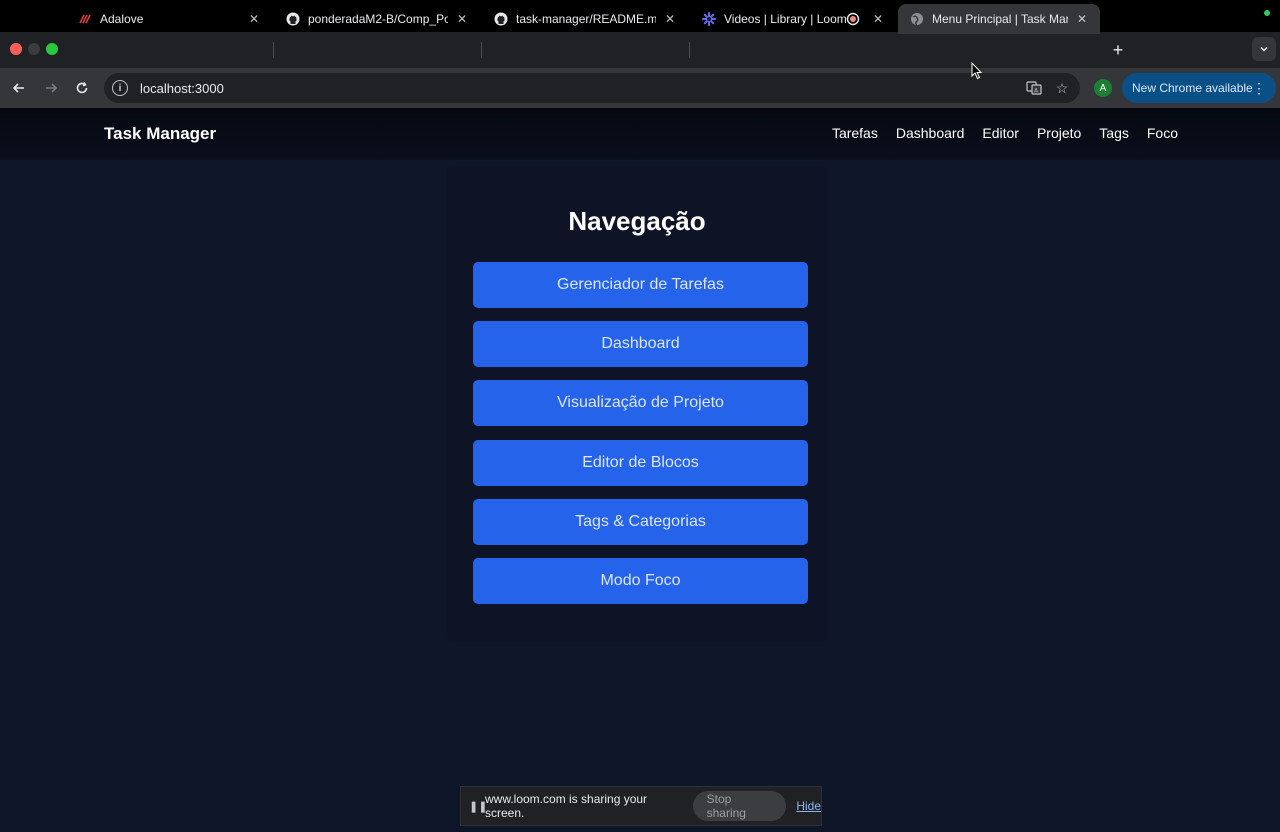 Image resolution: width=1280 pixels, height=832 pixels. What do you see at coordinates (582, 88) in the screenshot?
I see `url-text: localhost:3000` at bounding box center [582, 88].